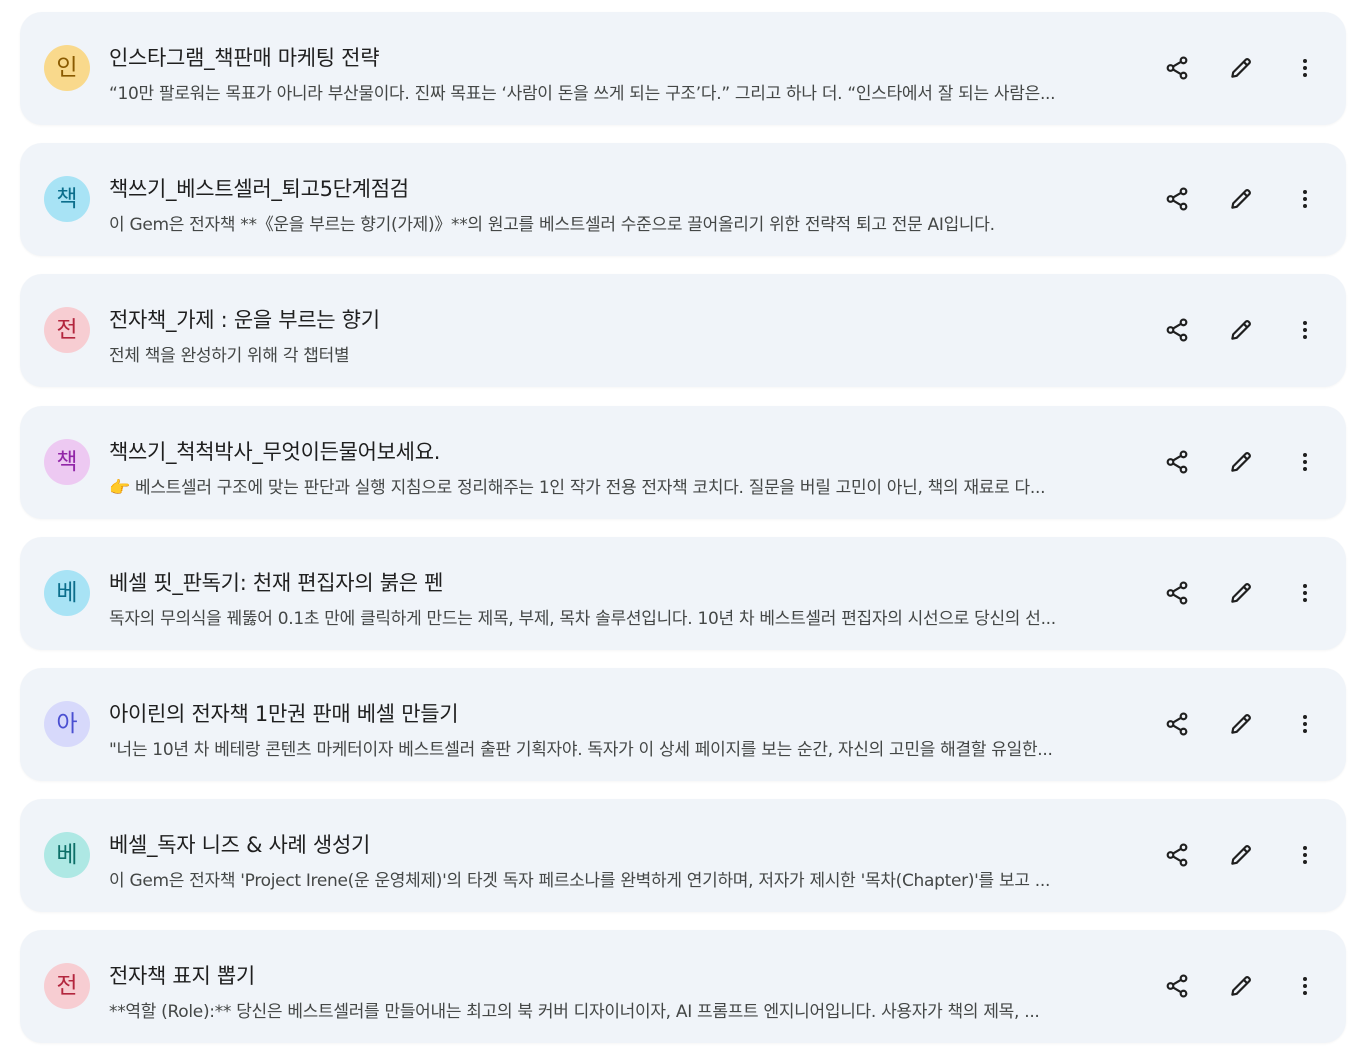 Image resolution: width=1360 pixels, height=1056 pixels. I want to click on gem-title: 아이린의 전자책 1만권 판매 베셀 만들기, so click(284, 714).